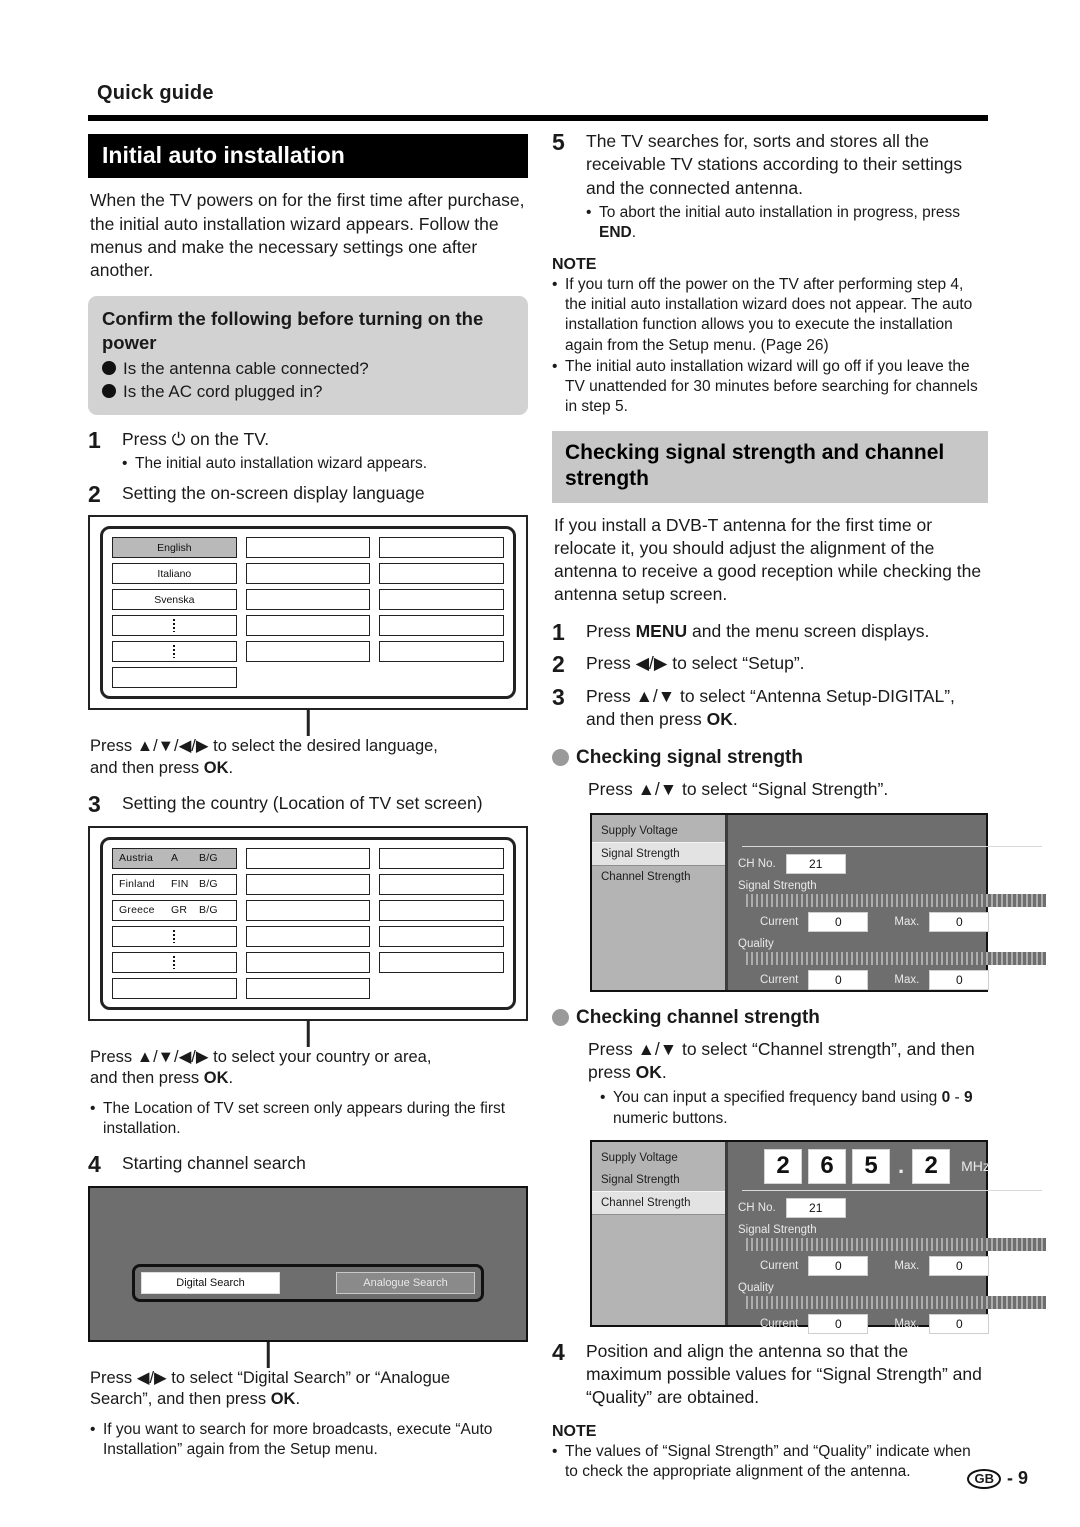 Image resolution: width=1080 pixels, height=1527 pixels. What do you see at coordinates (735, 719) in the screenshot?
I see `step-text-post: .` at bounding box center [735, 719].